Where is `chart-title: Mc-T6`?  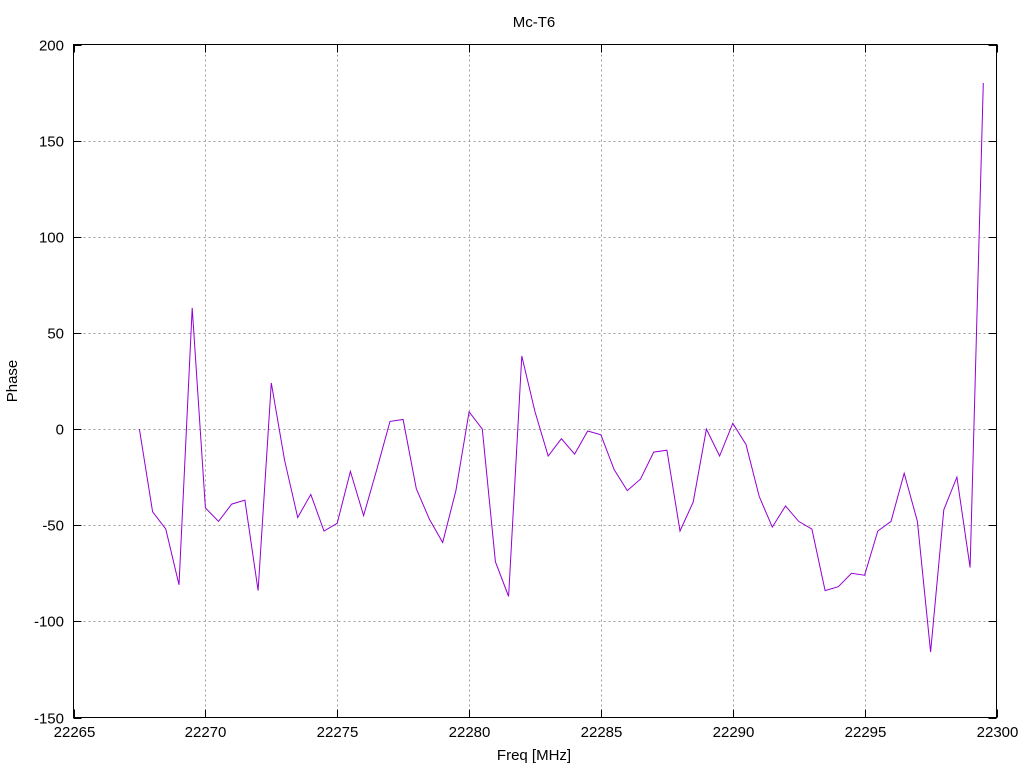 chart-title: Mc-T6 is located at coordinates (534, 22).